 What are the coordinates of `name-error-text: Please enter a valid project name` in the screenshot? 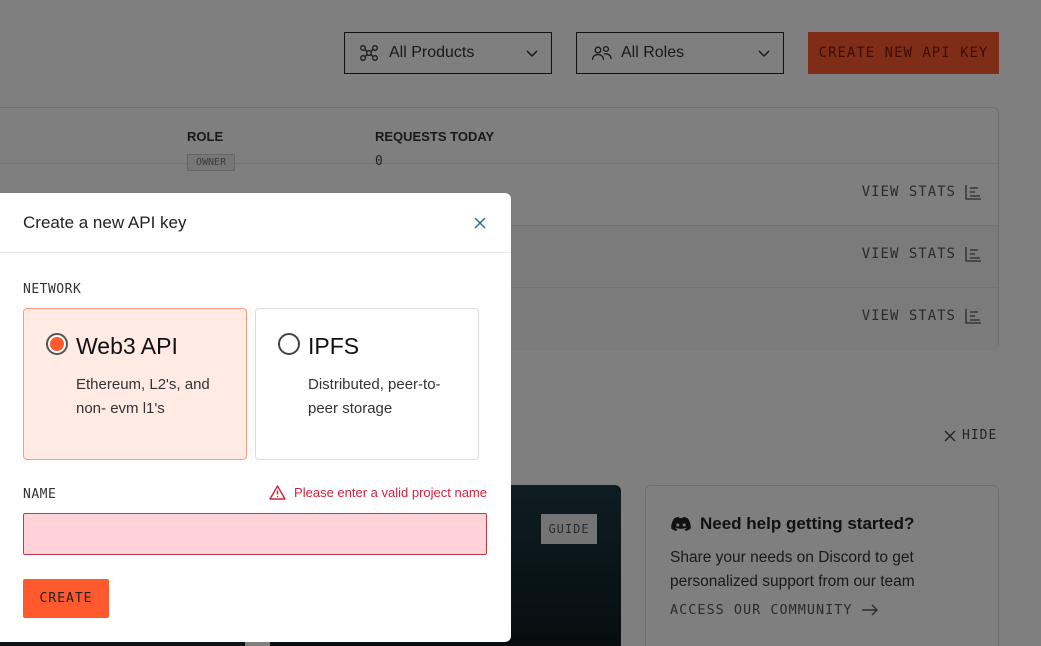 It's located at (390, 492).